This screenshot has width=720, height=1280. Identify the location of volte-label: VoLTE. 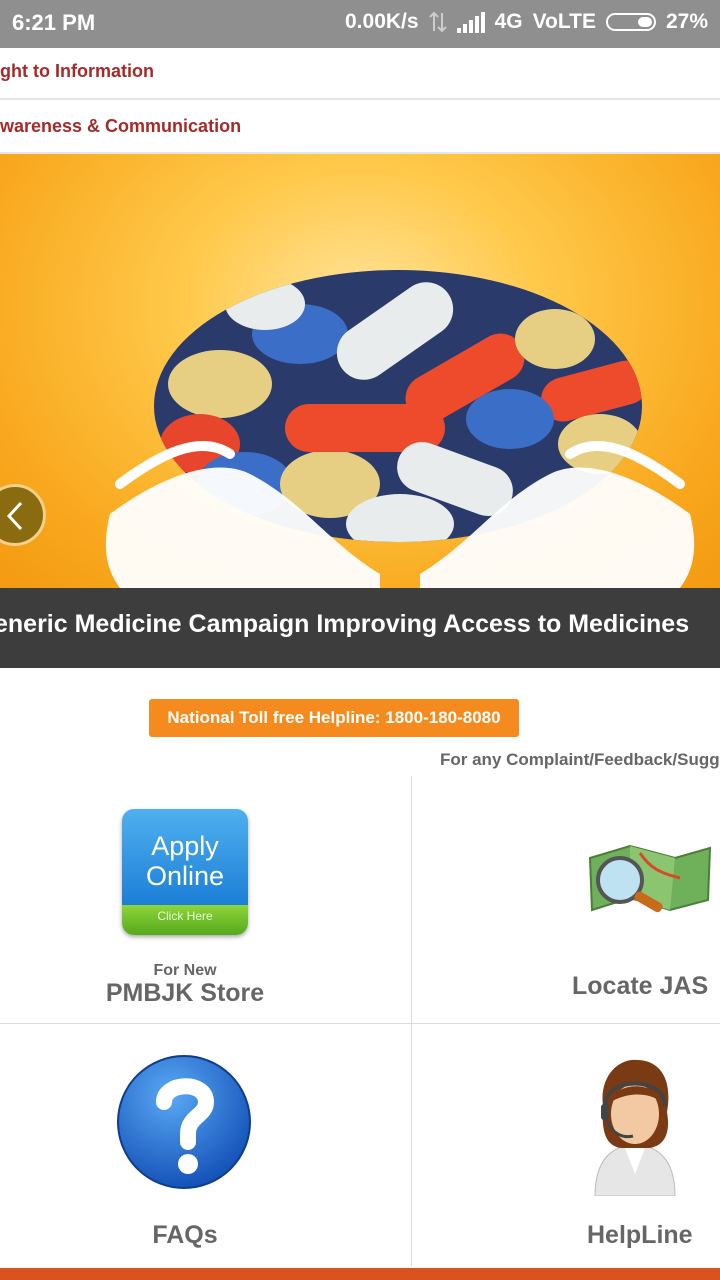
(564, 21).